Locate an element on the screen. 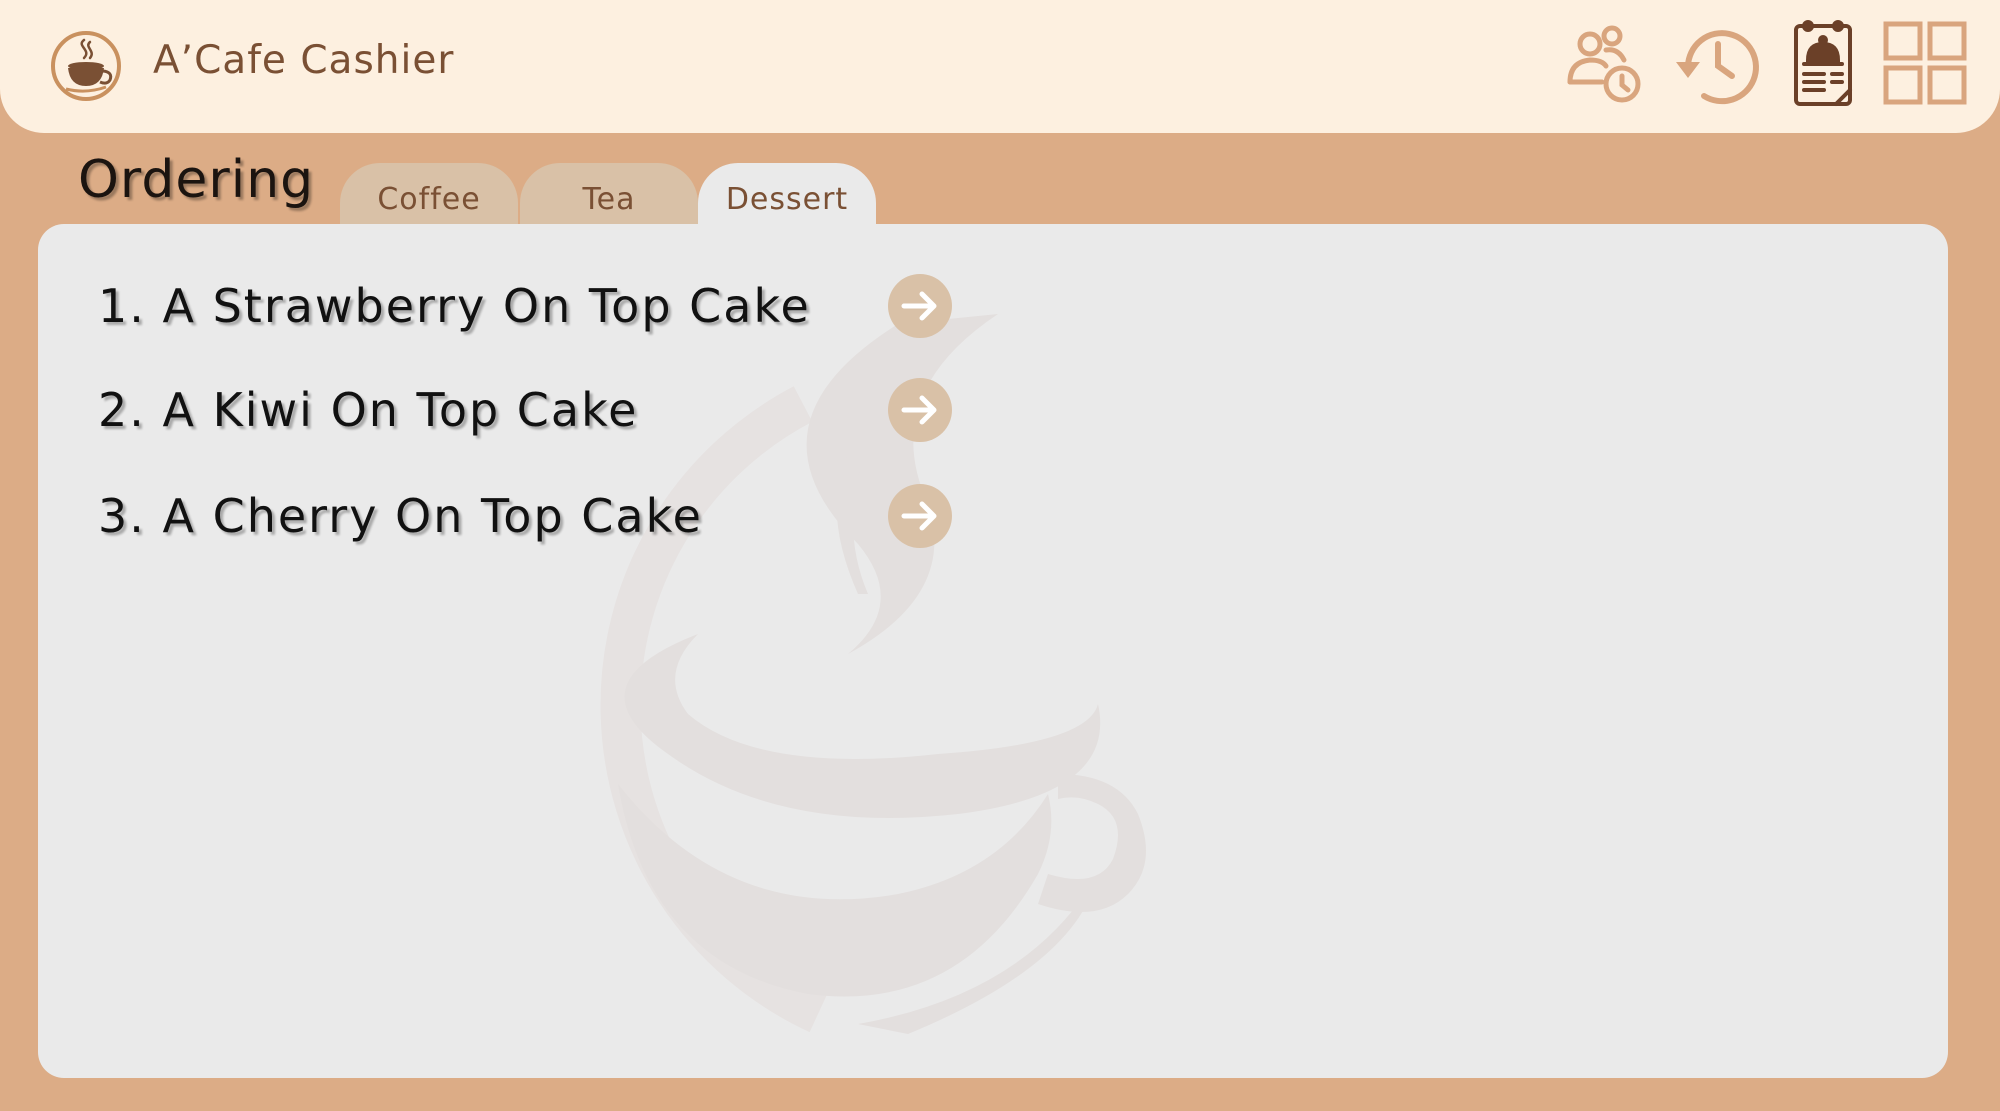 This screenshot has width=2000, height=1111. menu-item-label: 2. A Kiwi On Top Cake is located at coordinates (368, 410).